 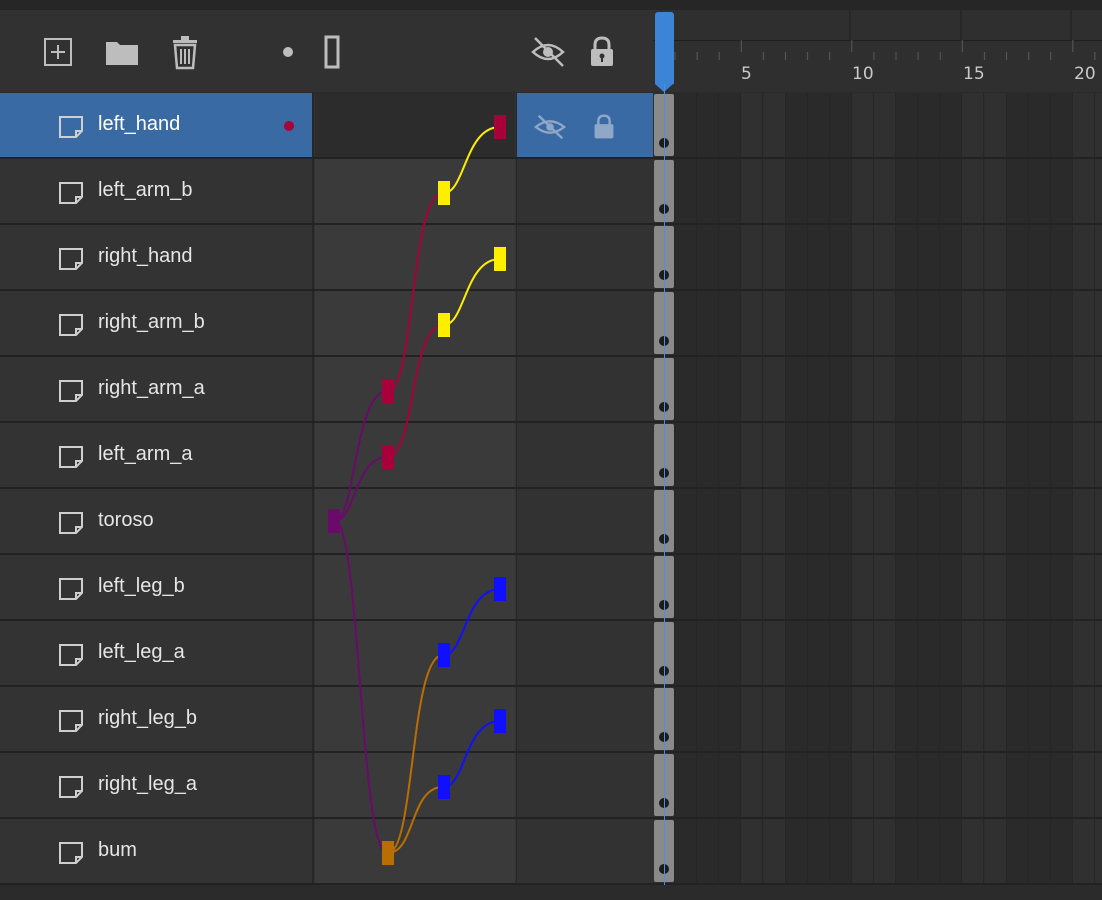 What do you see at coordinates (551, 852) in the screenshot?
I see `layer-row: bum` at bounding box center [551, 852].